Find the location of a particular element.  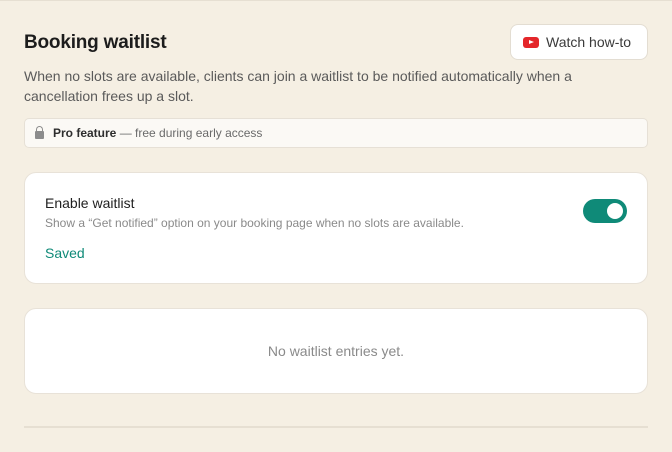

empty-state-text: No waitlist entries yet. is located at coordinates (336, 351).